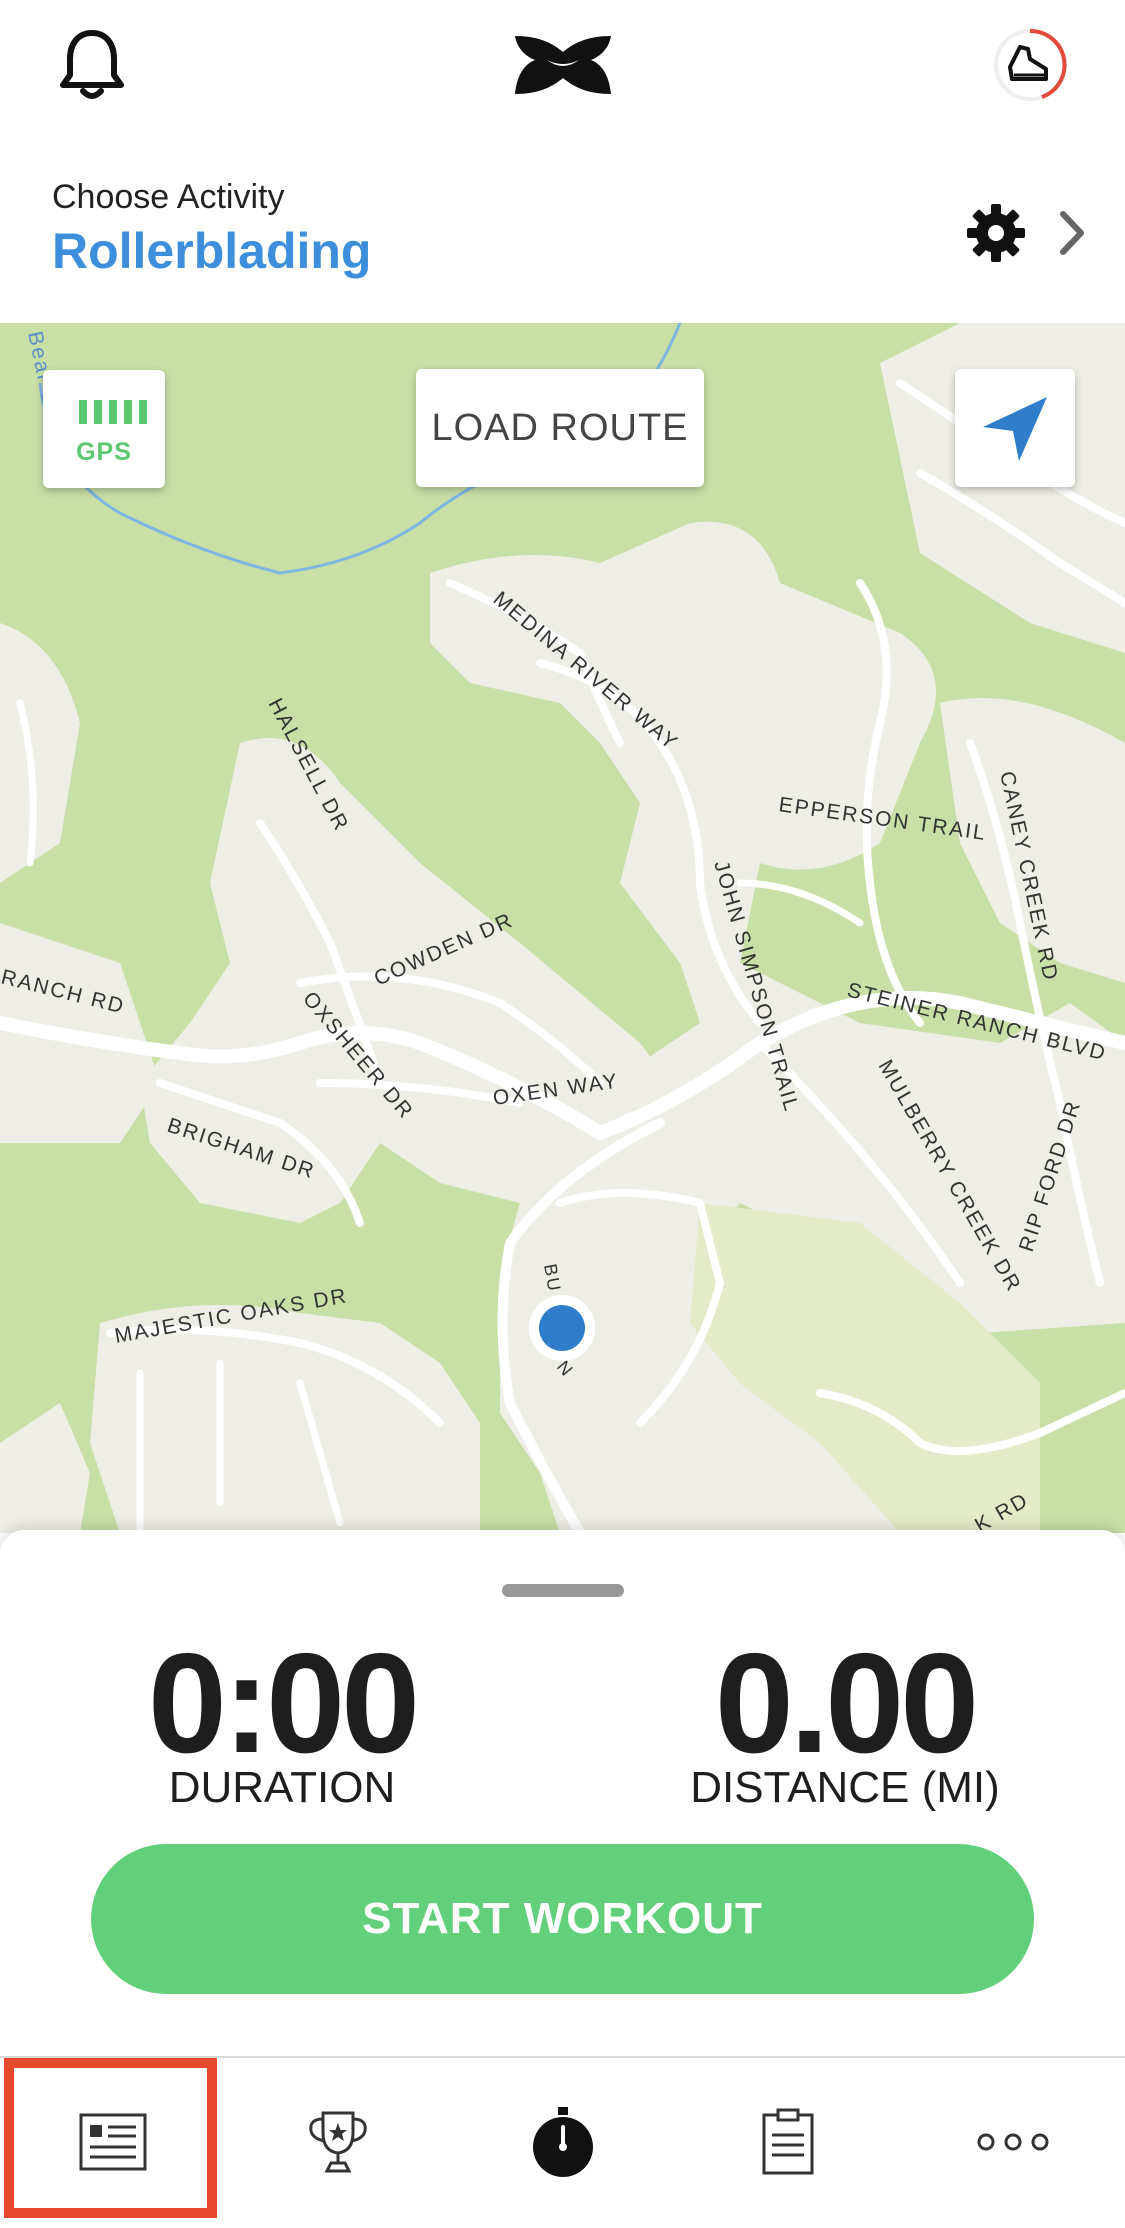 This screenshot has height=2228, width=1125. What do you see at coordinates (563, 1590) in the screenshot?
I see `sheet-drag-handle` at bounding box center [563, 1590].